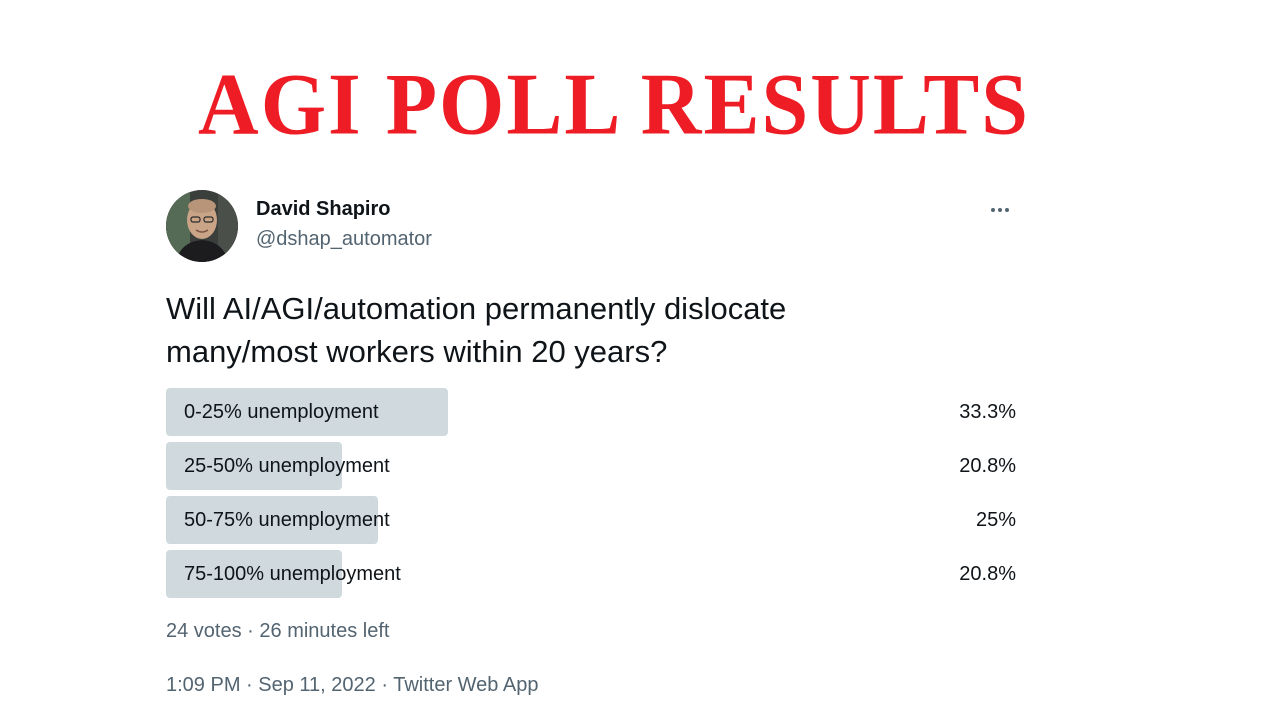 This screenshot has width=1280, height=720. What do you see at coordinates (591, 466) in the screenshot?
I see `poll-option: 25-50% unemployment 20.8%` at bounding box center [591, 466].